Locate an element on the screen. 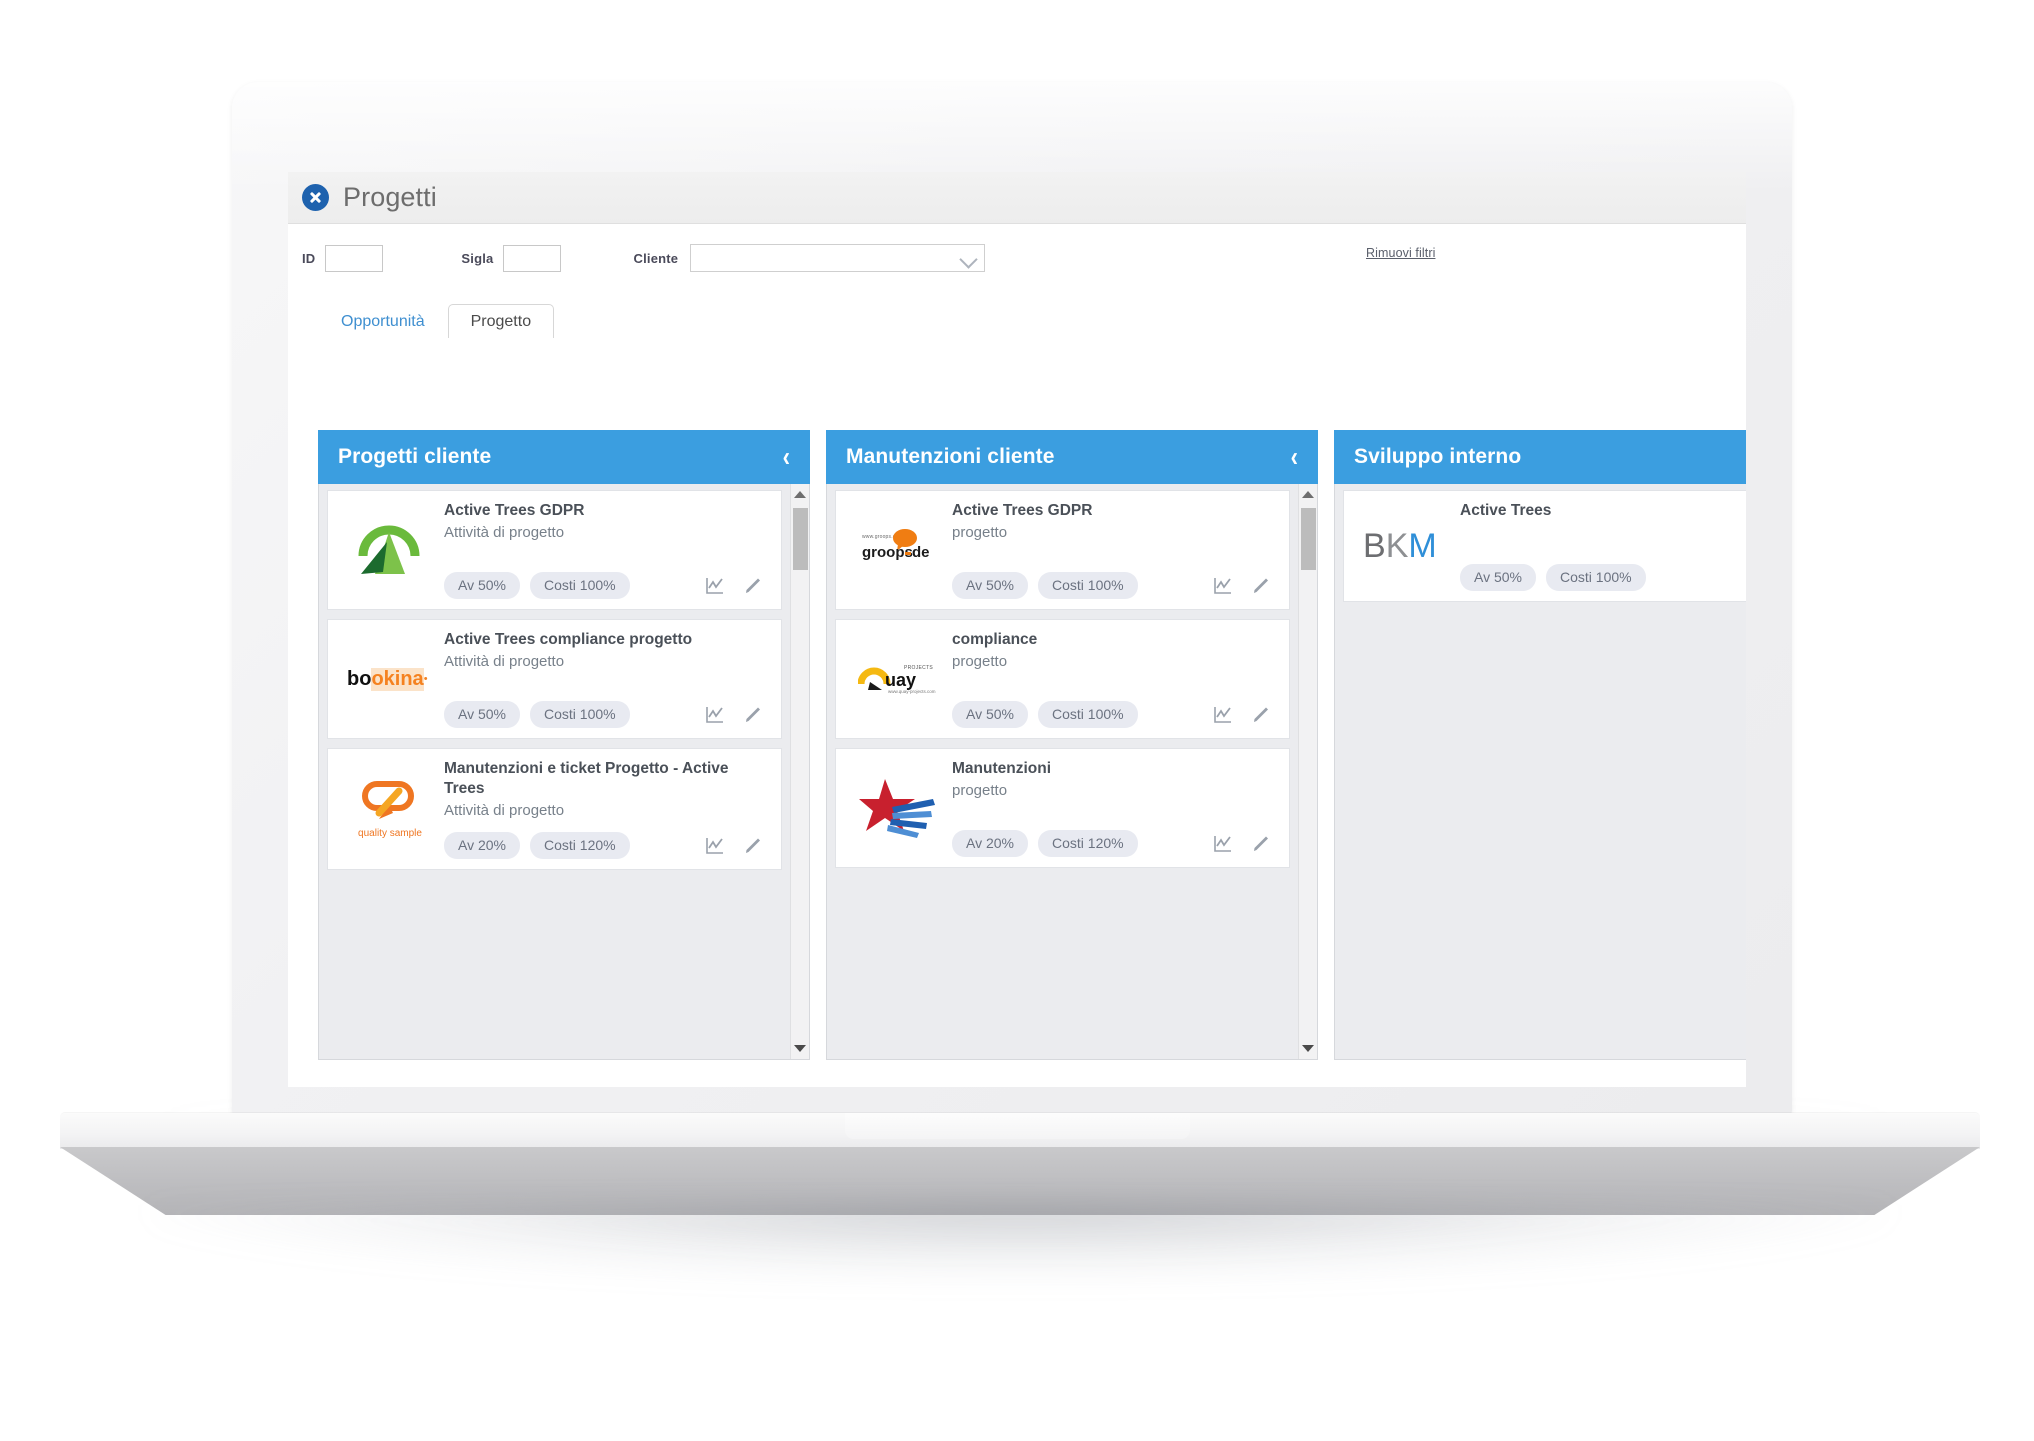 Image resolution: width=2034 pixels, height=1441 pixels. column-header: Progetti cliente ‹ is located at coordinates (564, 457).